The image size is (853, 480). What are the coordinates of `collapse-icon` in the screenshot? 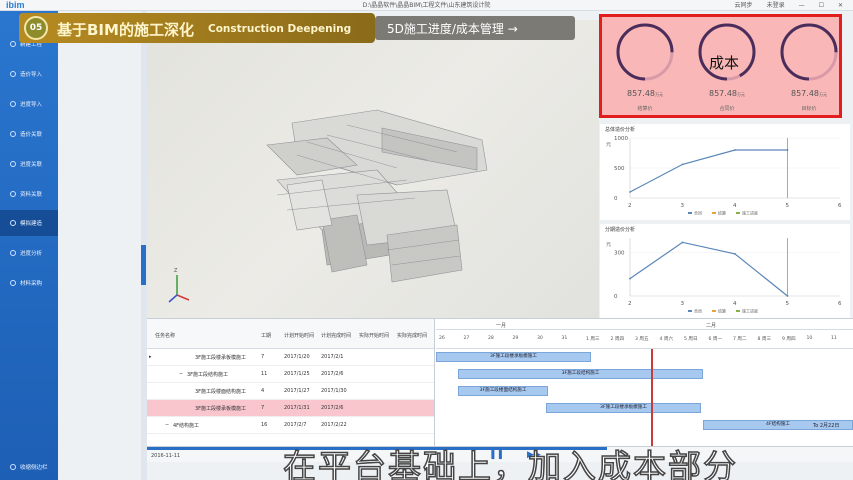 It's located at (13, 467).